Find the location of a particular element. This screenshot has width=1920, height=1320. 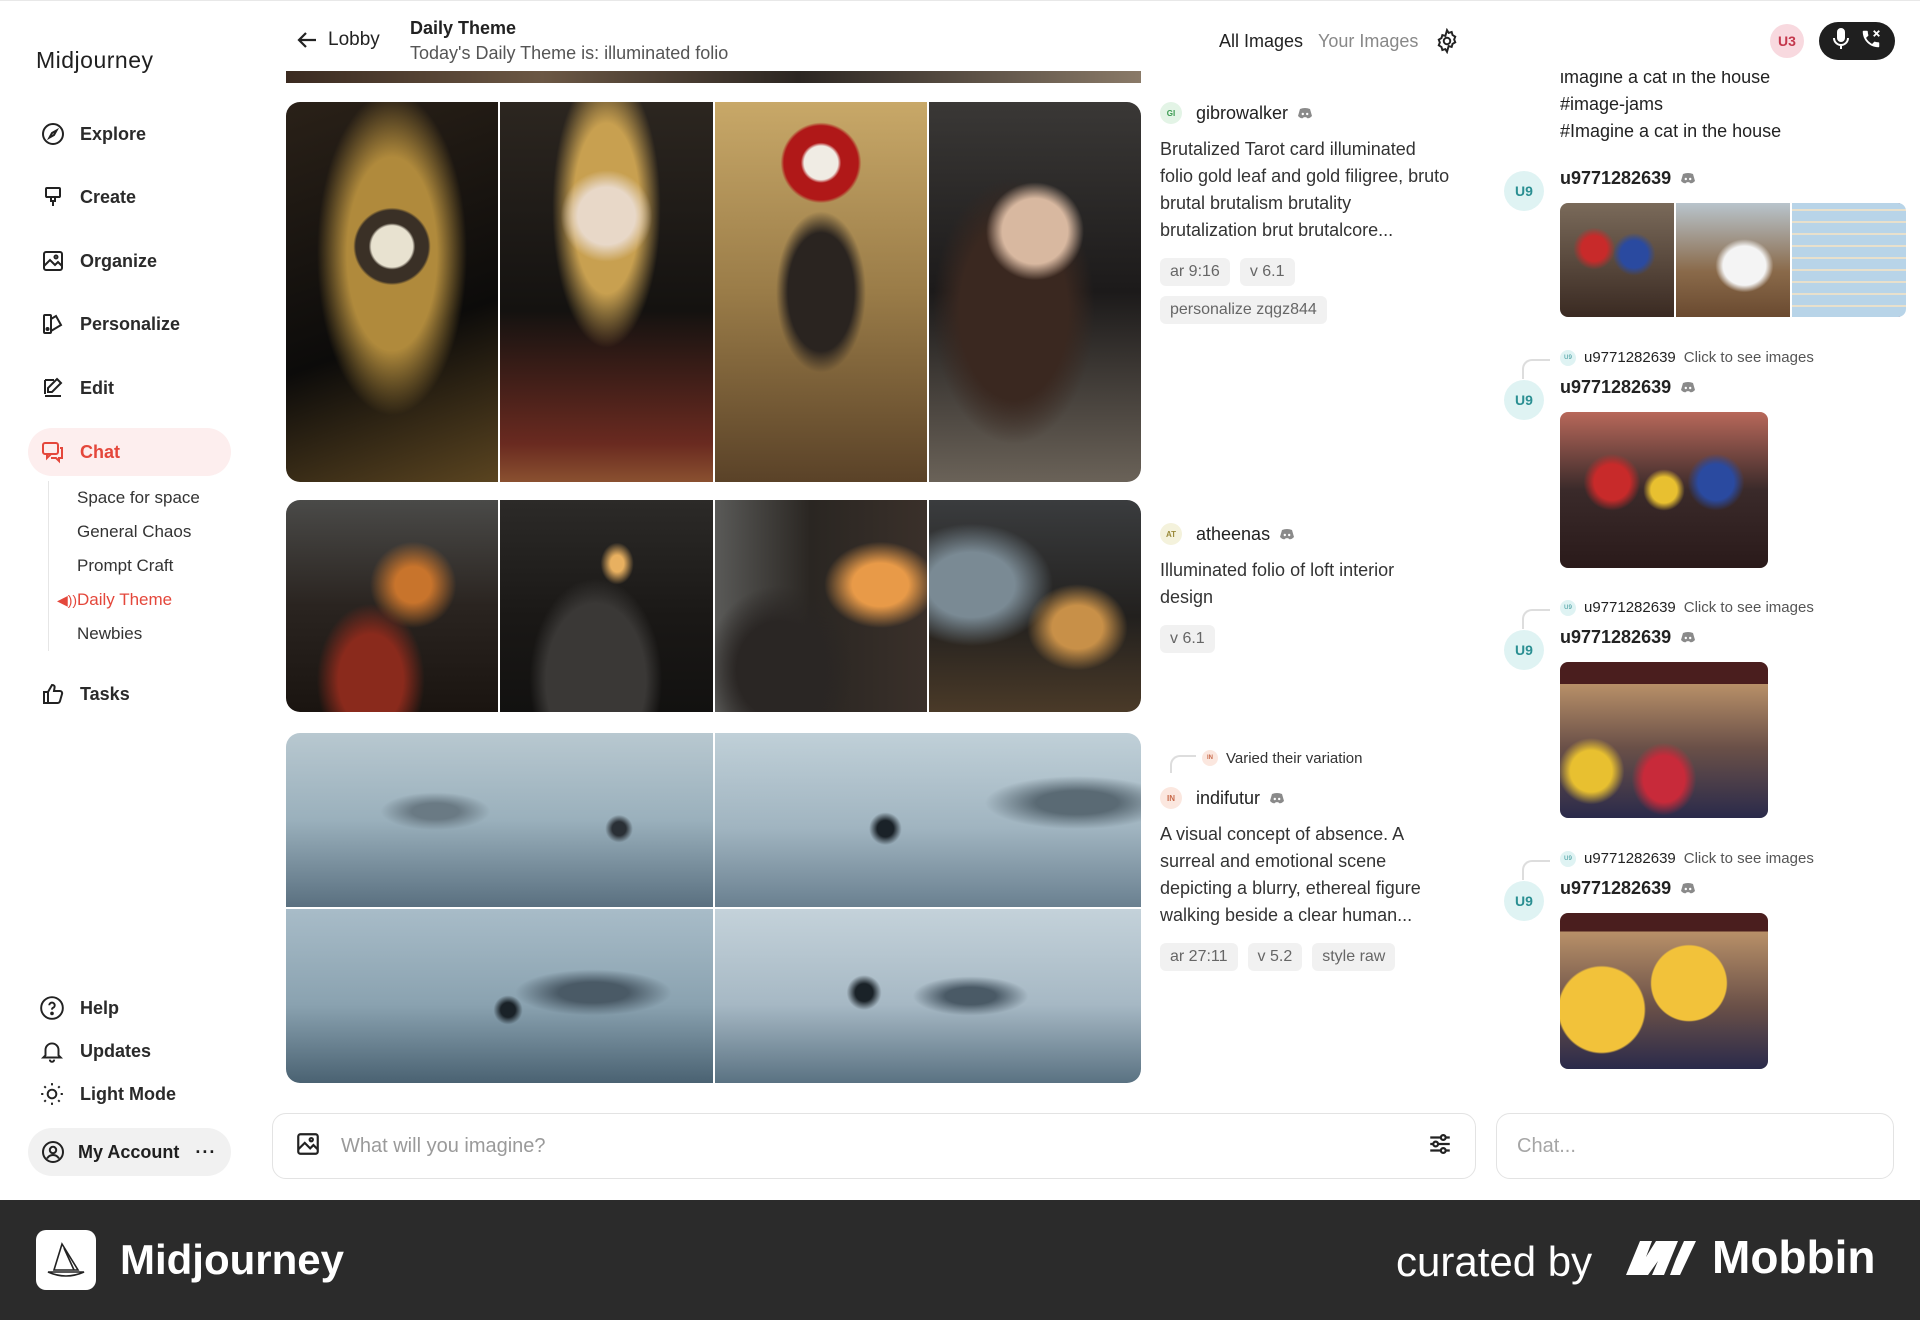

param-tag: v 5.2 is located at coordinates (1275, 957).